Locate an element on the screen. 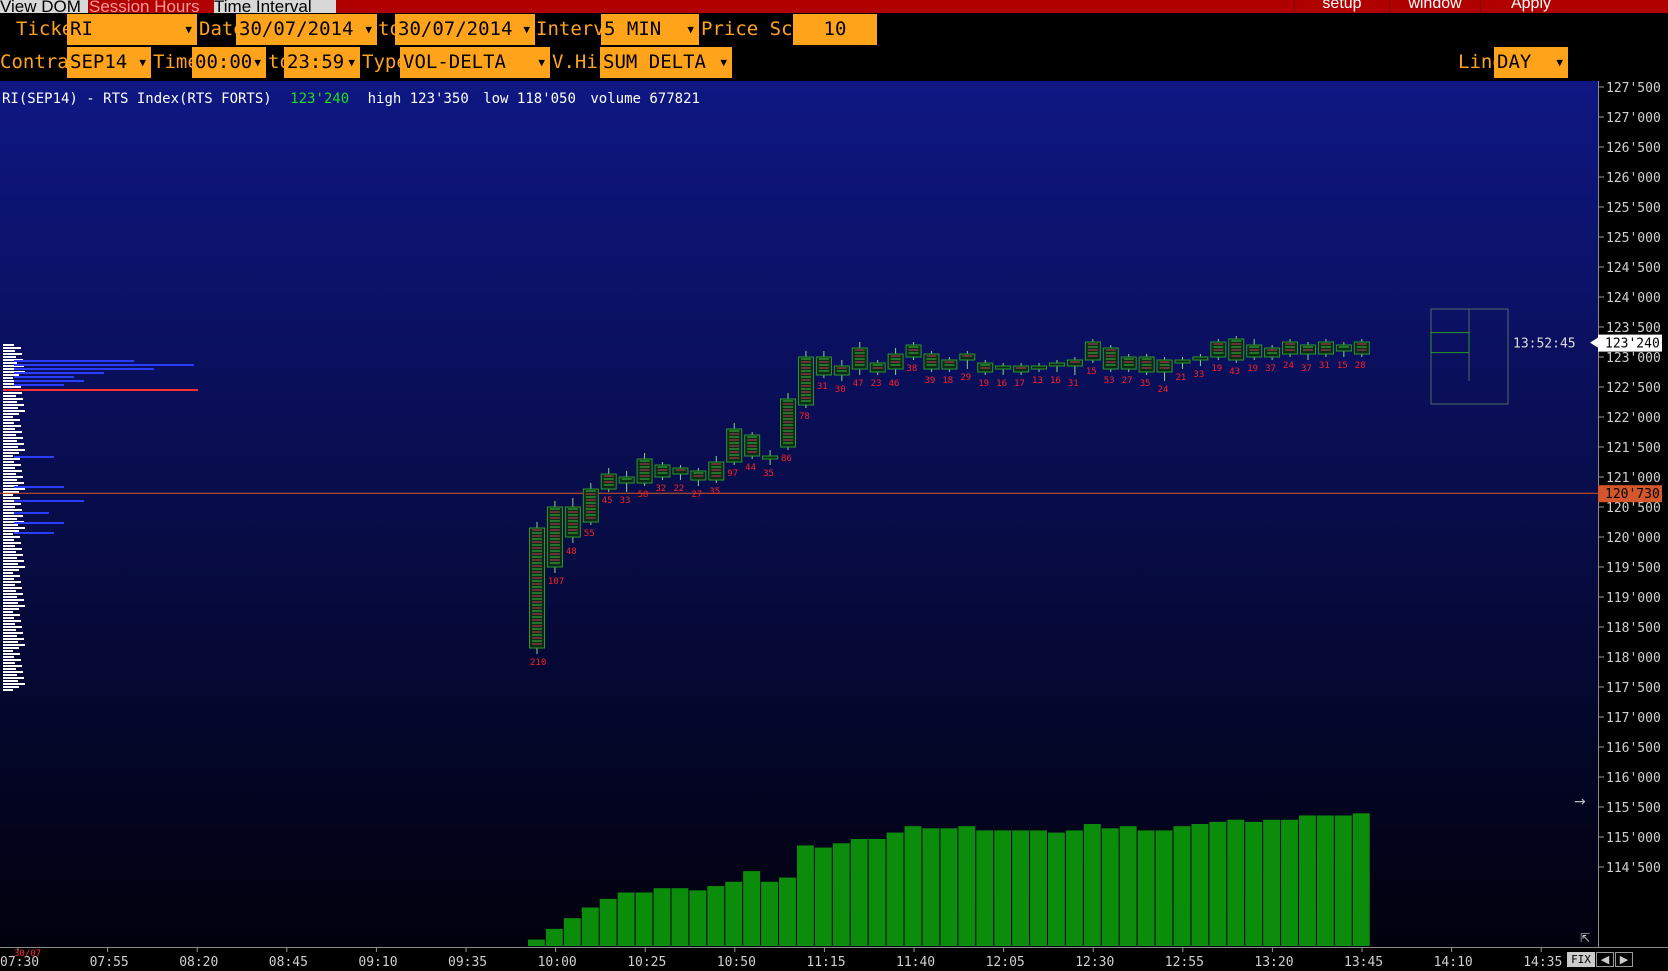 This screenshot has height=971, width=1668. y-tick-label: 115'000 is located at coordinates (1633, 838).